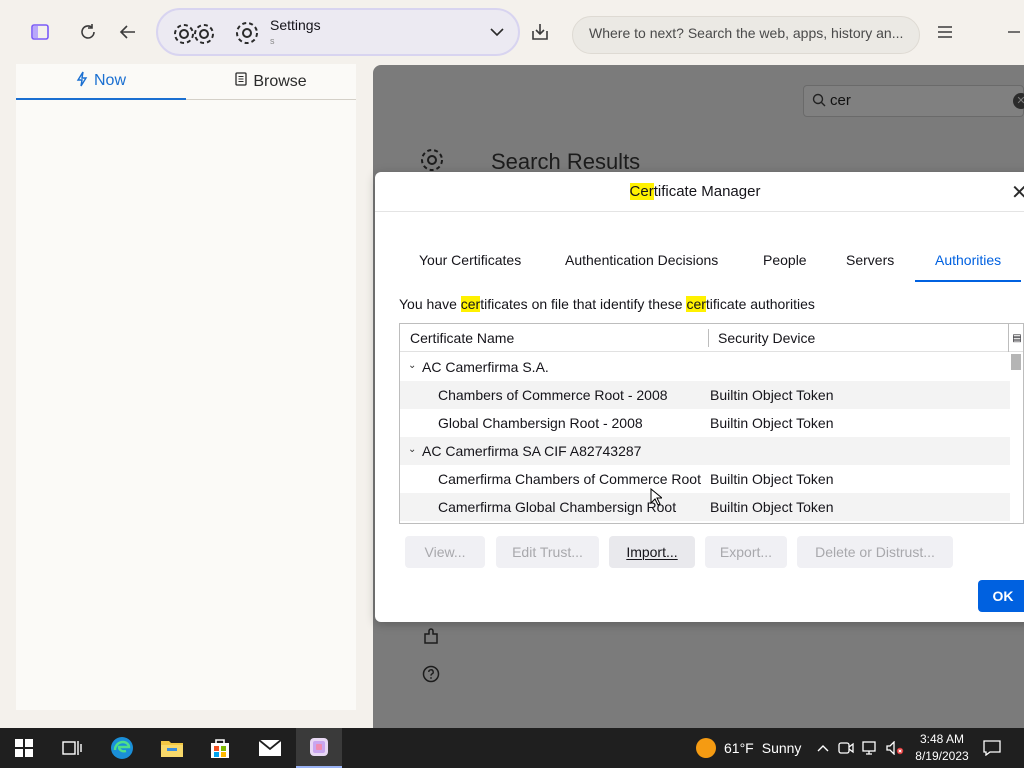  Describe the element at coordinates (781, 748) in the screenshot. I see `weather-text: Sunny` at that location.